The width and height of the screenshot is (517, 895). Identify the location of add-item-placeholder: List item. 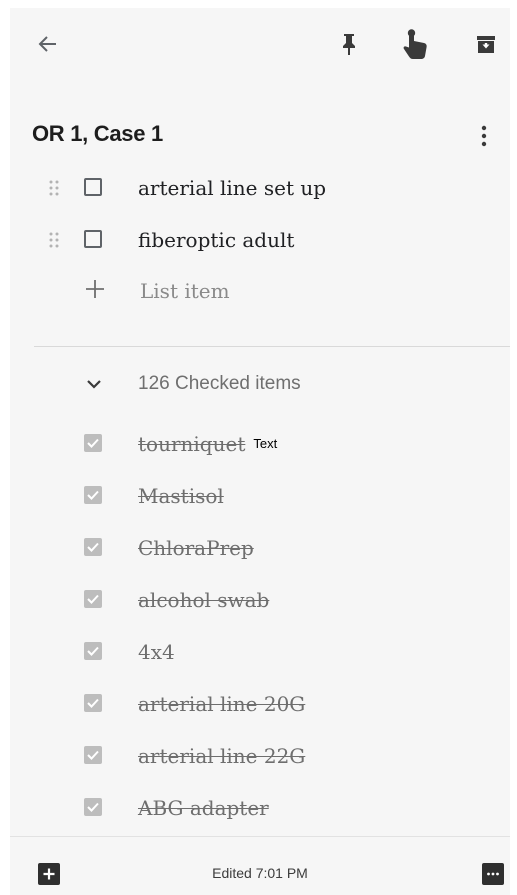
(185, 291).